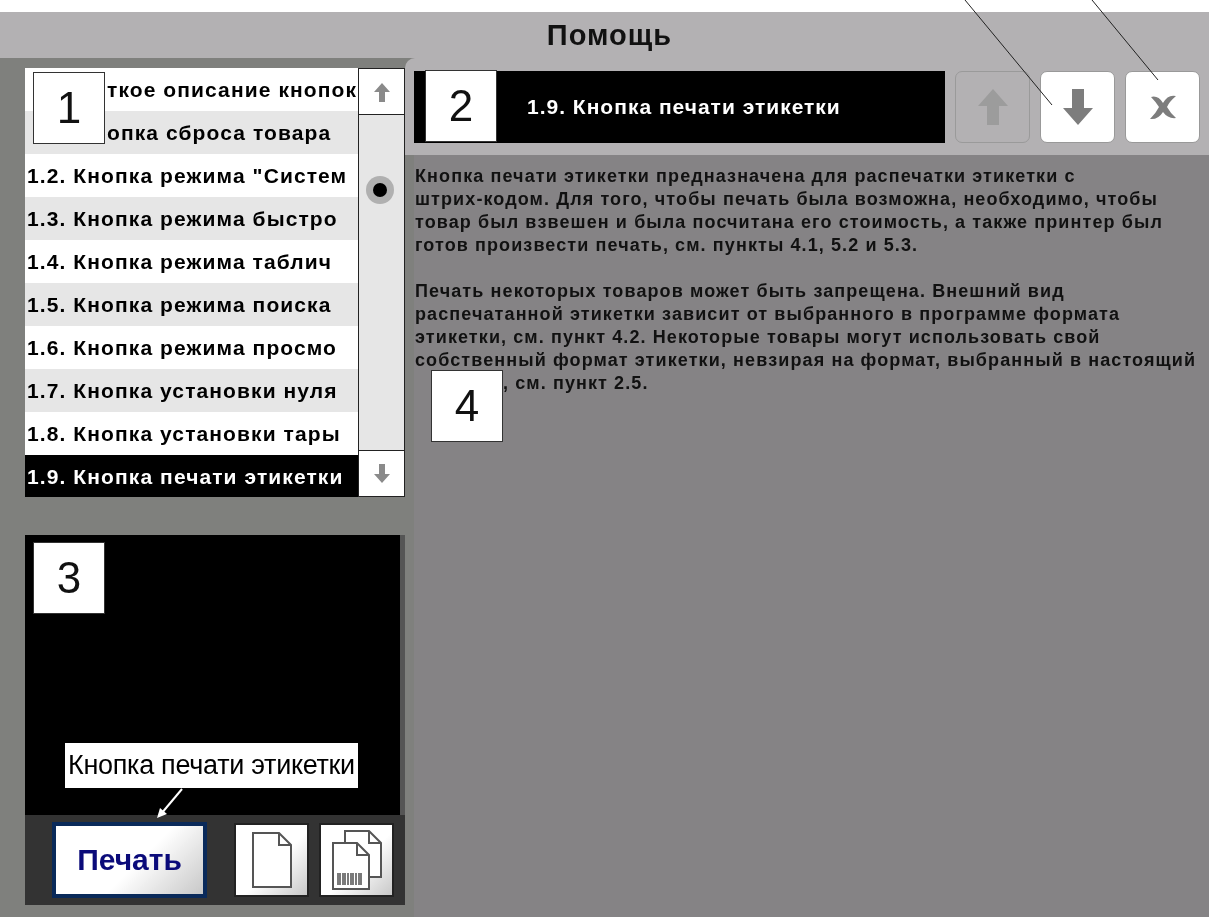 This screenshot has width=1209, height=917. Describe the element at coordinates (191, 390) in the screenshot. I see `topic-item: 1.7. Кнопка установки нуля` at that location.